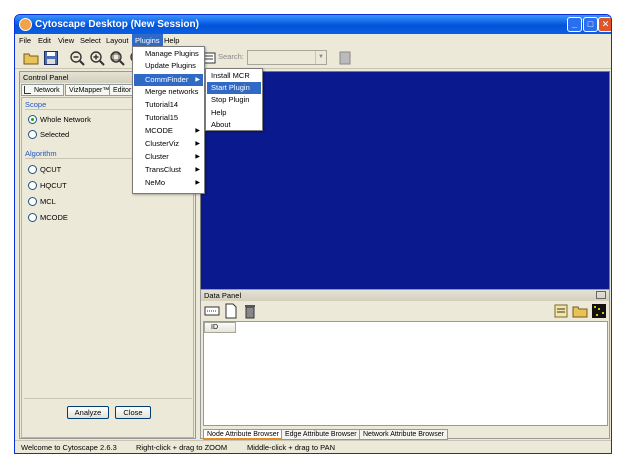 This screenshot has width=623, height=471. I want to click on algorithm-mcl-label: MCL, so click(48, 201).